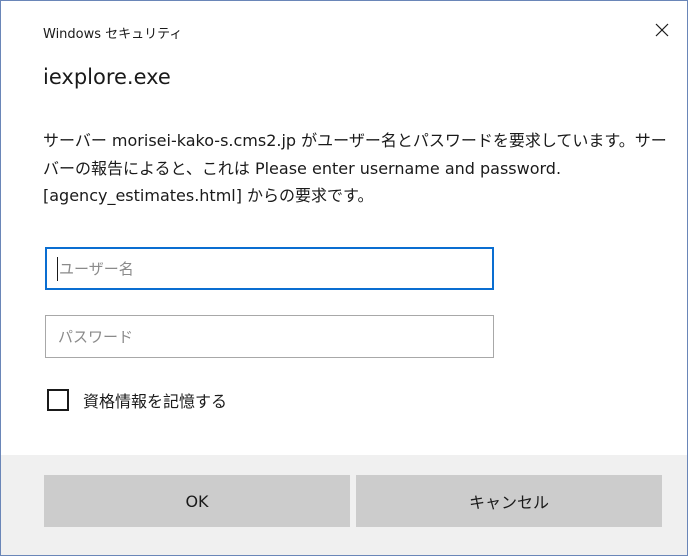 The height and width of the screenshot is (556, 688). I want to click on dialog-heading: iexplore.exe, so click(107, 77).